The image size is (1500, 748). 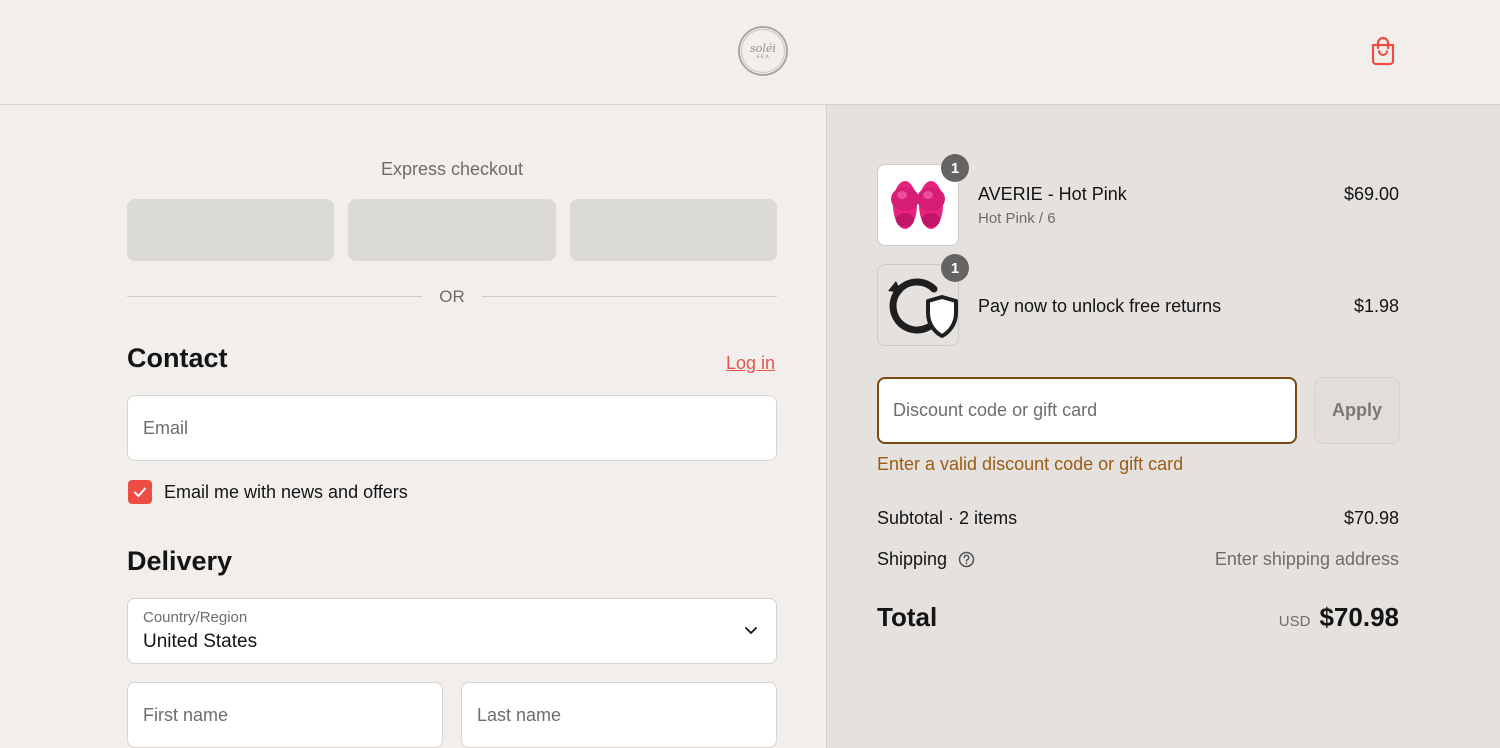 I want to click on email-input, so click(x=452, y=428).